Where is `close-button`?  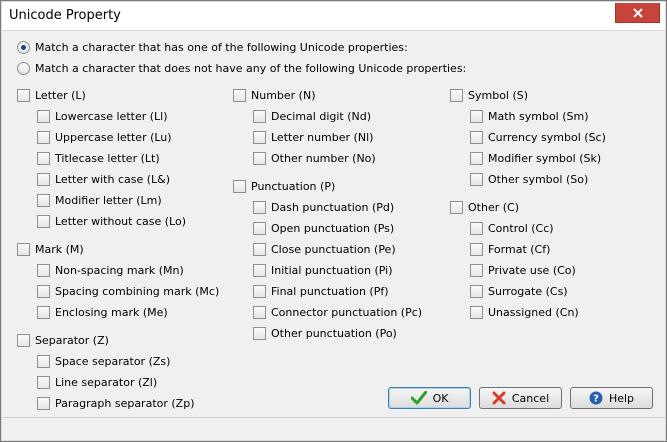 close-button is located at coordinates (637, 13).